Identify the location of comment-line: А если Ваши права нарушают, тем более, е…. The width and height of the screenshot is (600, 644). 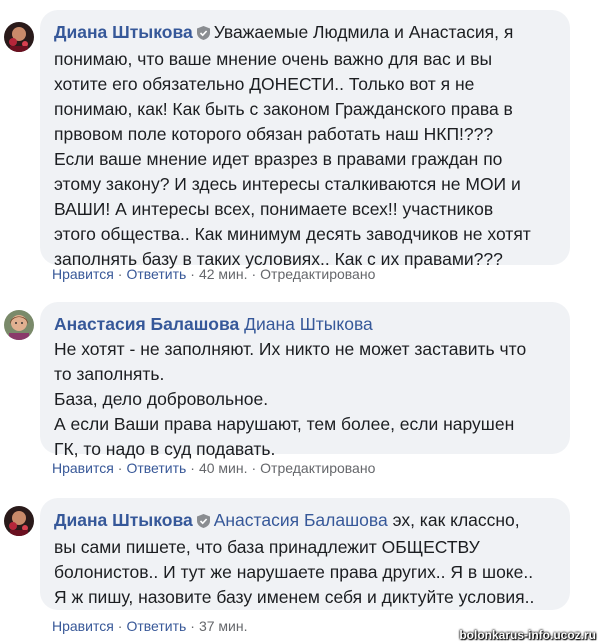
(284, 424).